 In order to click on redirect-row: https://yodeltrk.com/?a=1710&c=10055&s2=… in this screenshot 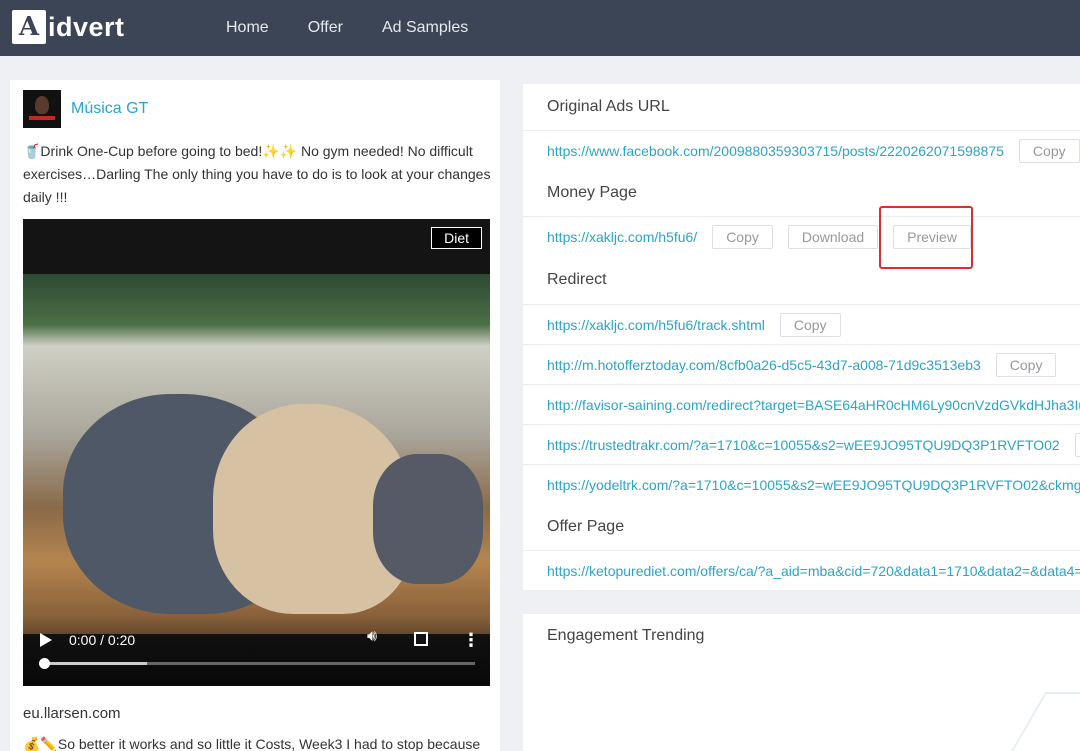, I will do `click(801, 484)`.